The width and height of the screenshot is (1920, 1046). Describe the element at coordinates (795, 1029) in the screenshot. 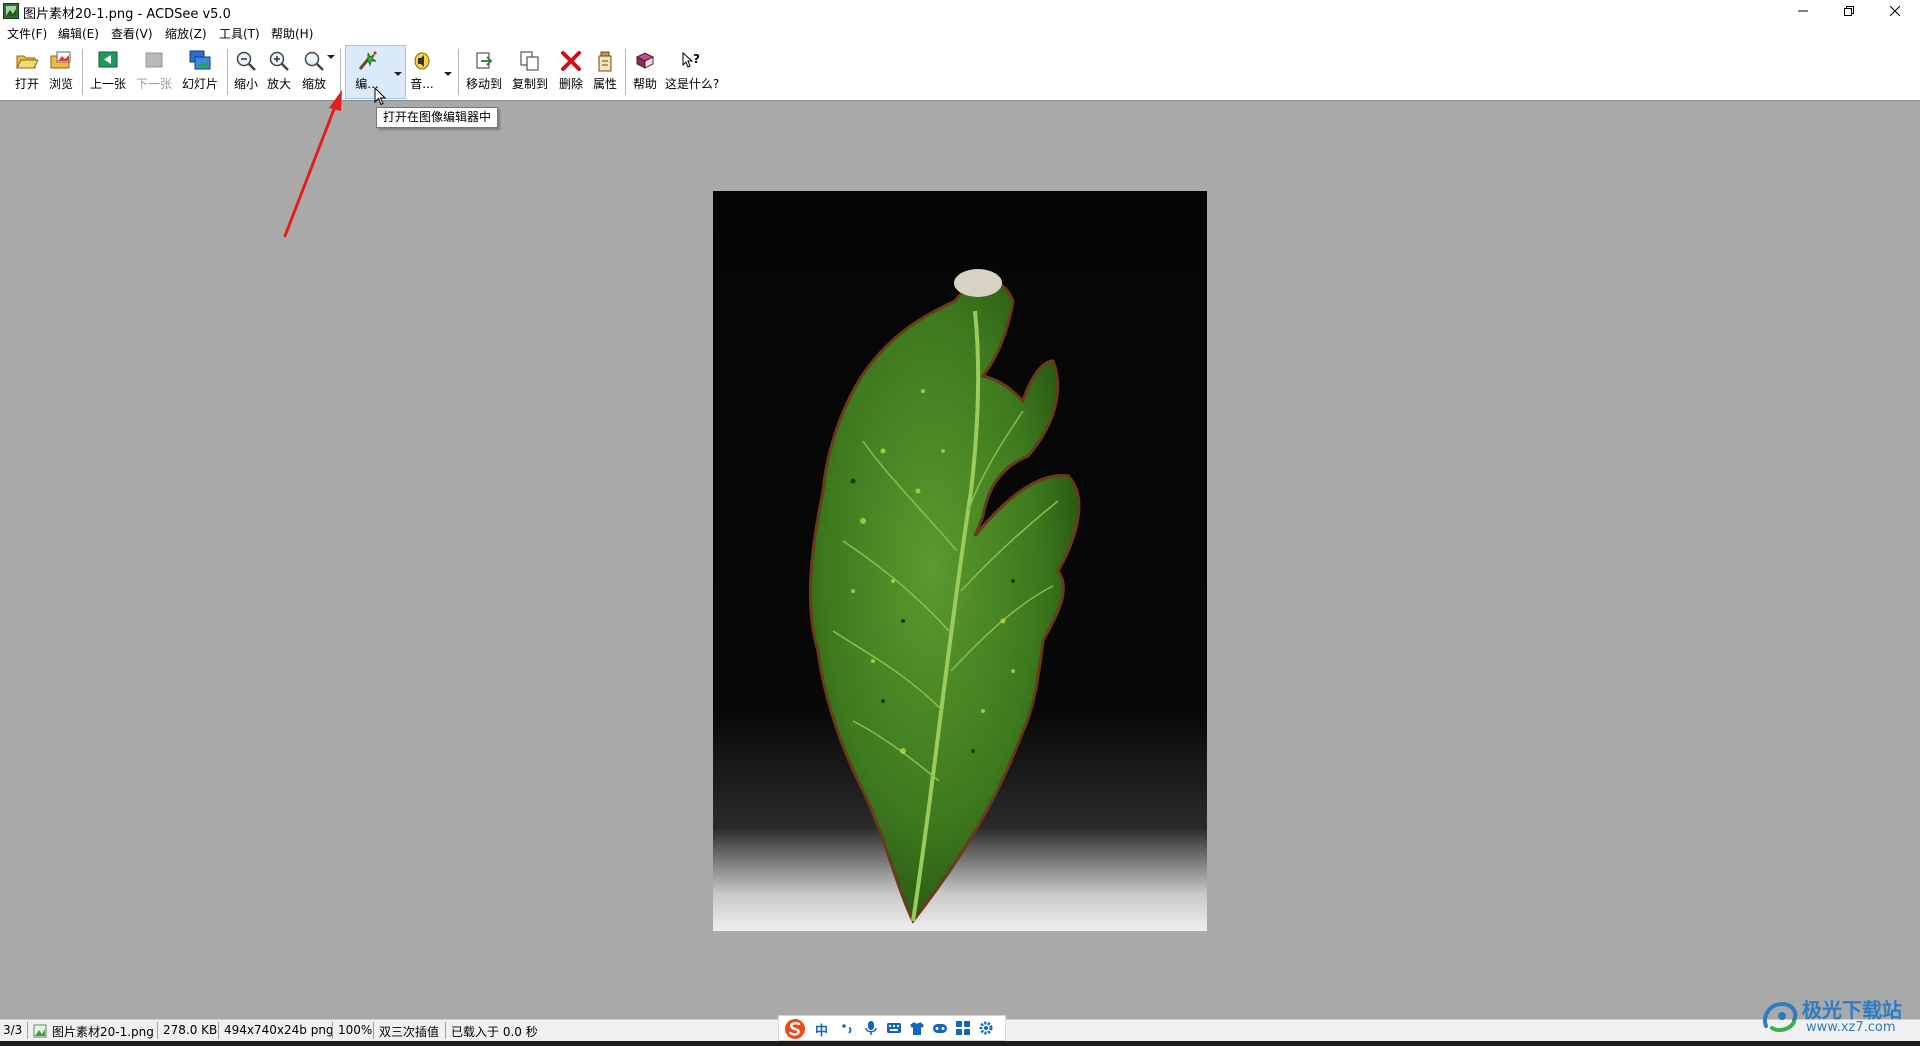

I see `sogou-logo-icon` at that location.